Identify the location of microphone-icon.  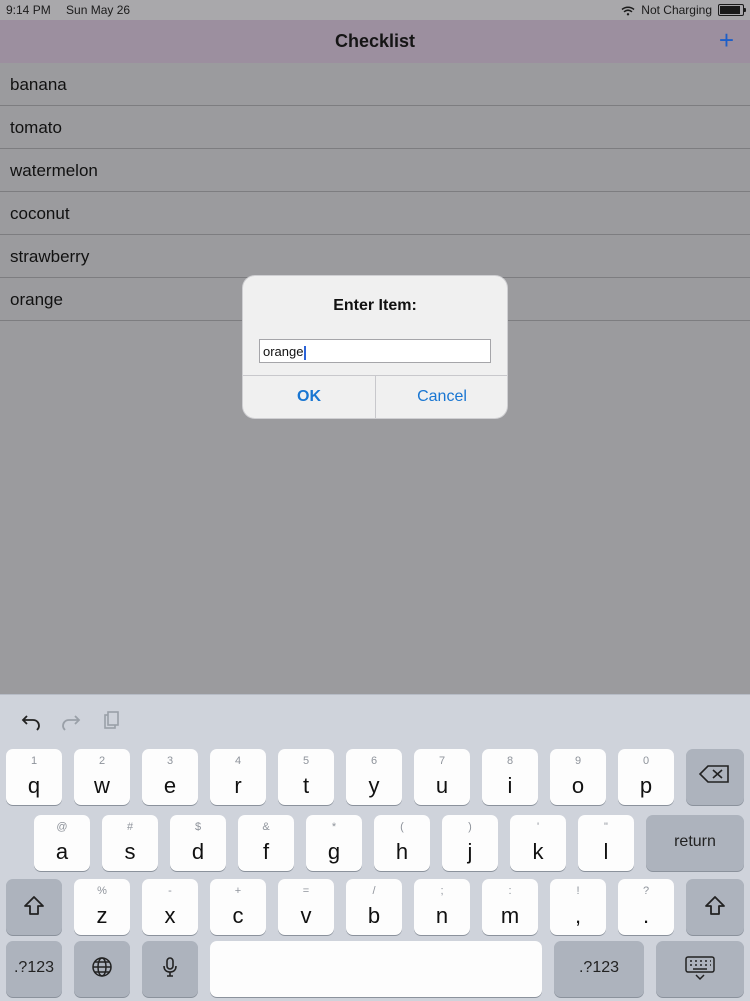
(170, 967).